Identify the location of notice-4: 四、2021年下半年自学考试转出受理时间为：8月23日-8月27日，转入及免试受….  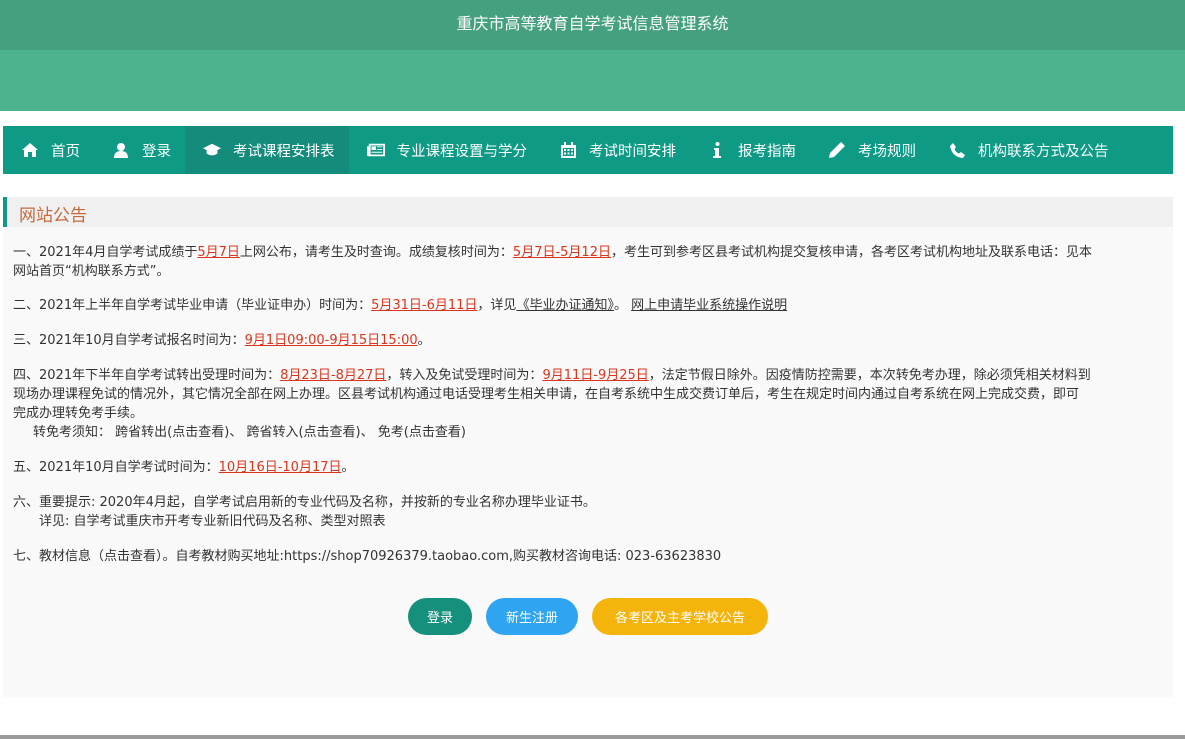
(590, 404).